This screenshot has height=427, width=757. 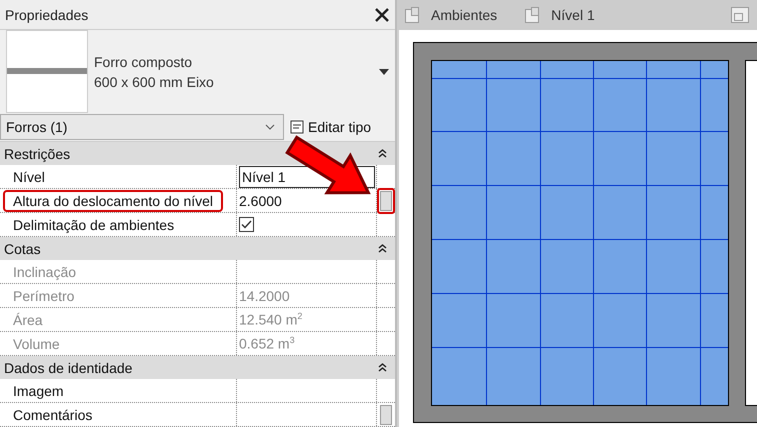 I want to click on group-header: Cotas, so click(x=197, y=248).